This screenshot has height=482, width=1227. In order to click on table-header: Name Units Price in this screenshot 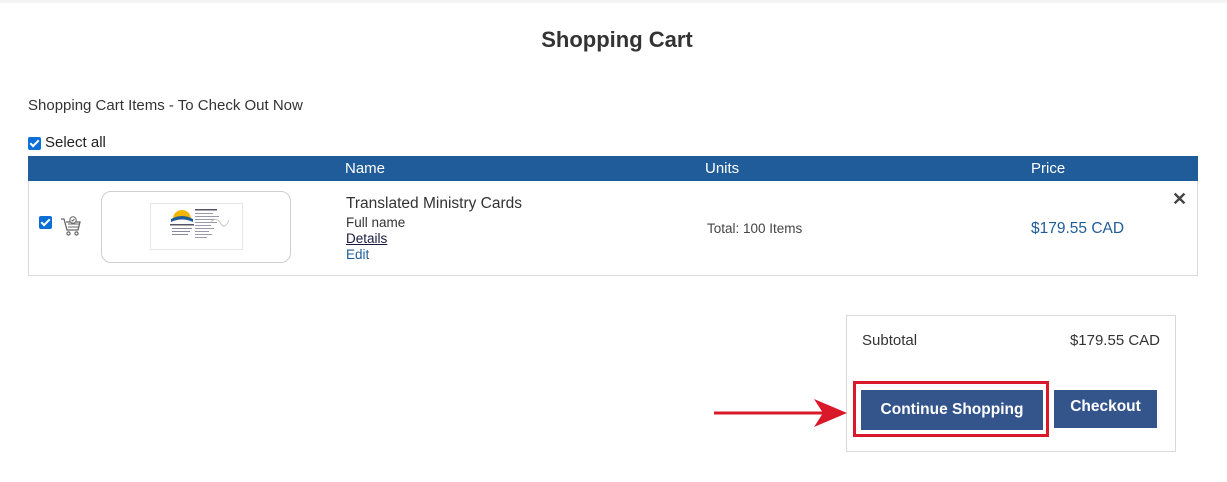, I will do `click(613, 168)`.